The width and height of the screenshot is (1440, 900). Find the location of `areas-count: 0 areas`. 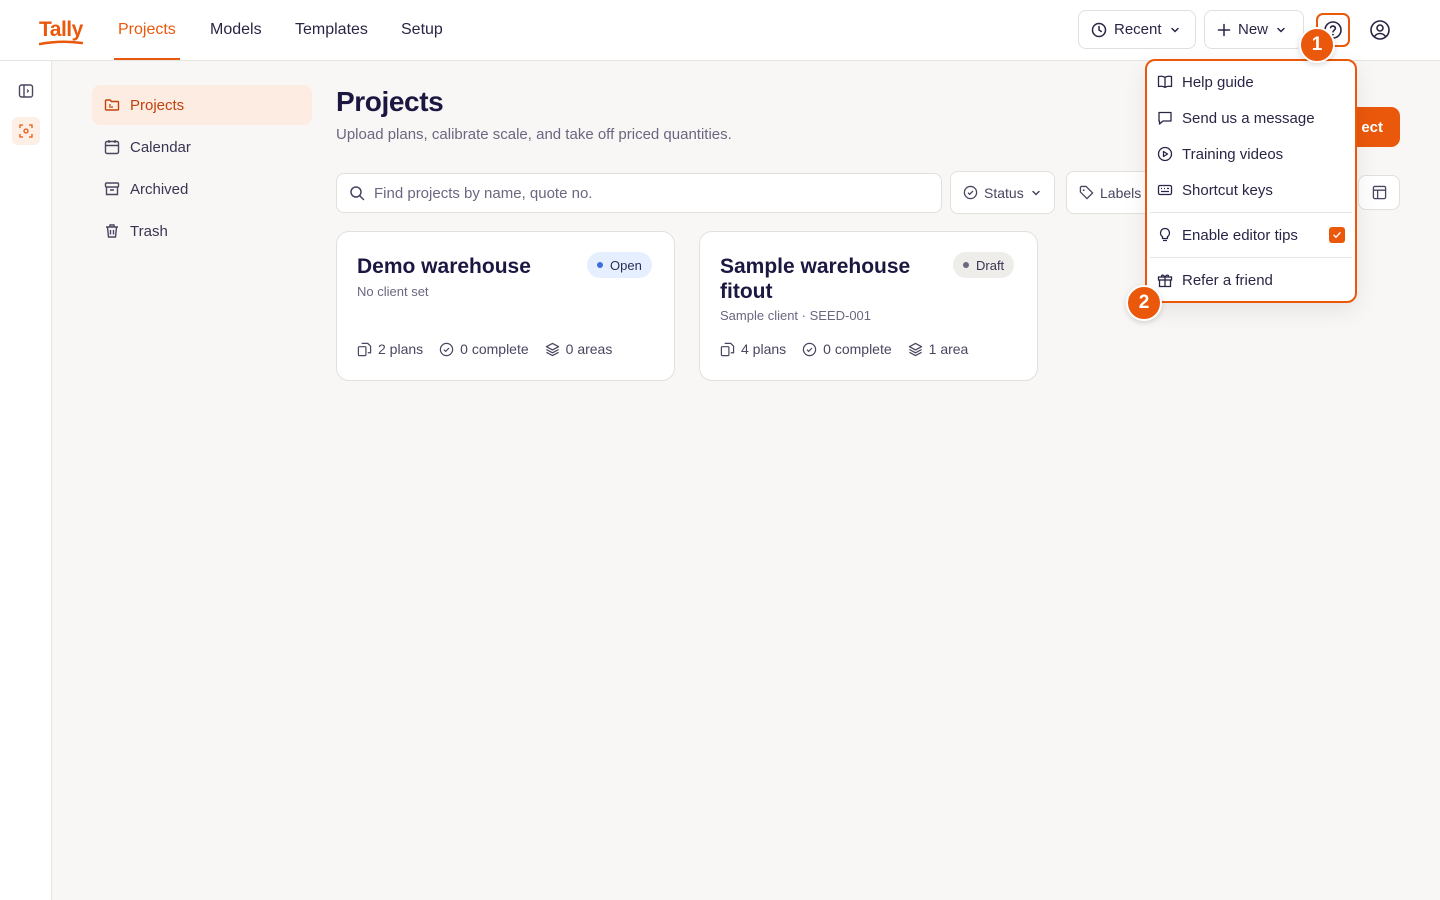

areas-count: 0 areas is located at coordinates (589, 349).